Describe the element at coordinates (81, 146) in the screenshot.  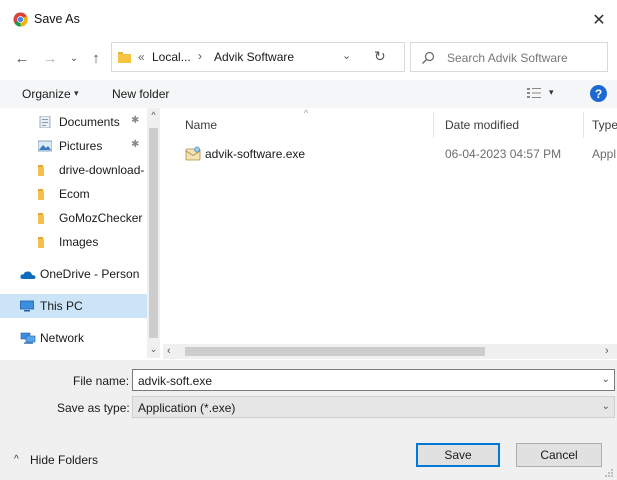
I see `sidebar-item-label: Pictures` at that location.